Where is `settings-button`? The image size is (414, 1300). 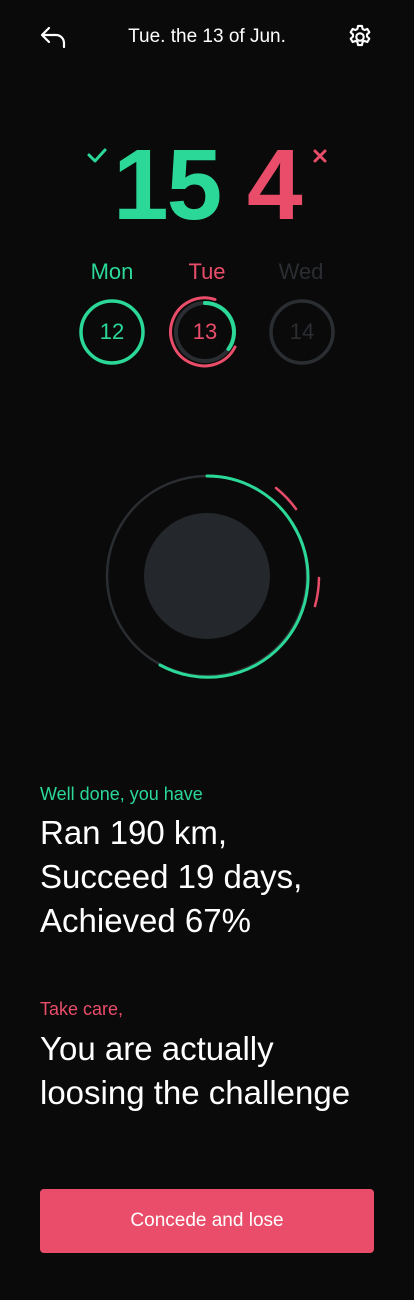
settings-button is located at coordinates (360, 37).